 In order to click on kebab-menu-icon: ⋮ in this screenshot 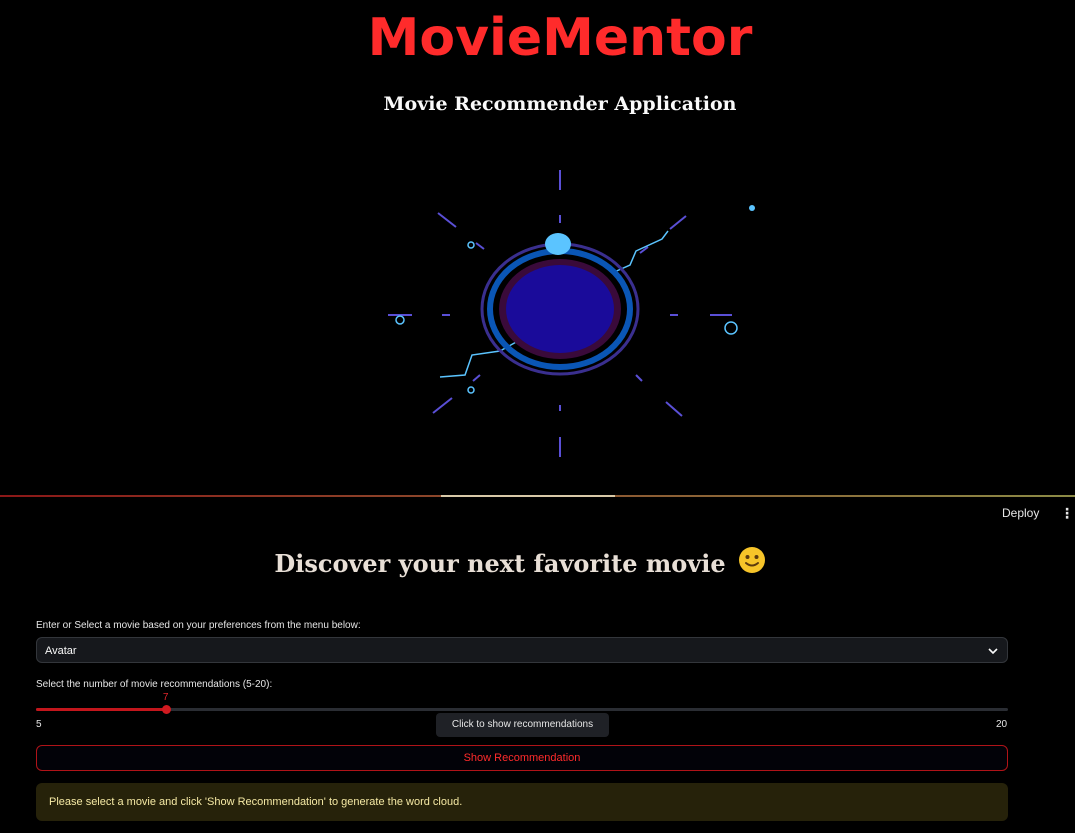, I will do `click(1067, 513)`.